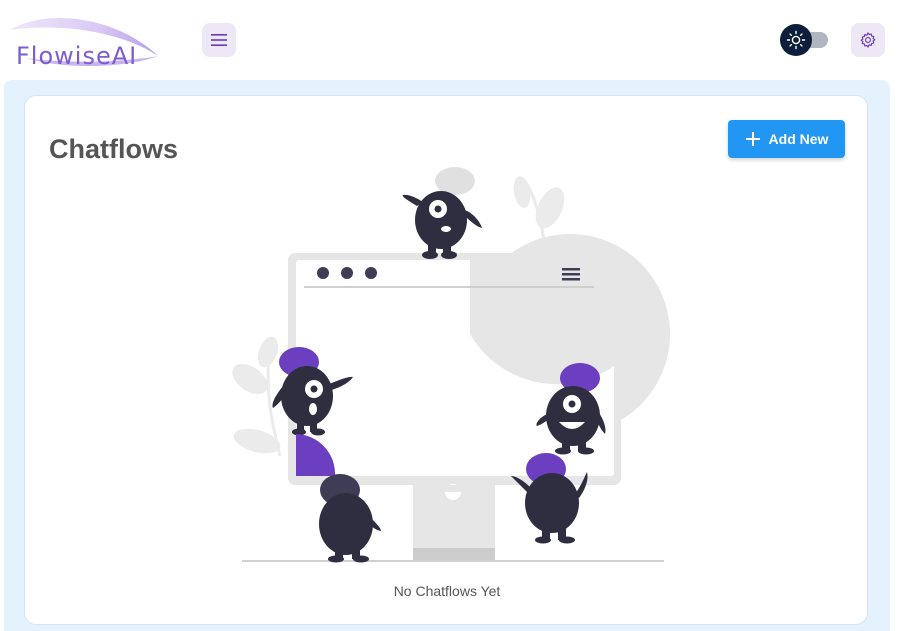 This screenshot has height=631, width=898. I want to click on settings-button, so click(868, 40).